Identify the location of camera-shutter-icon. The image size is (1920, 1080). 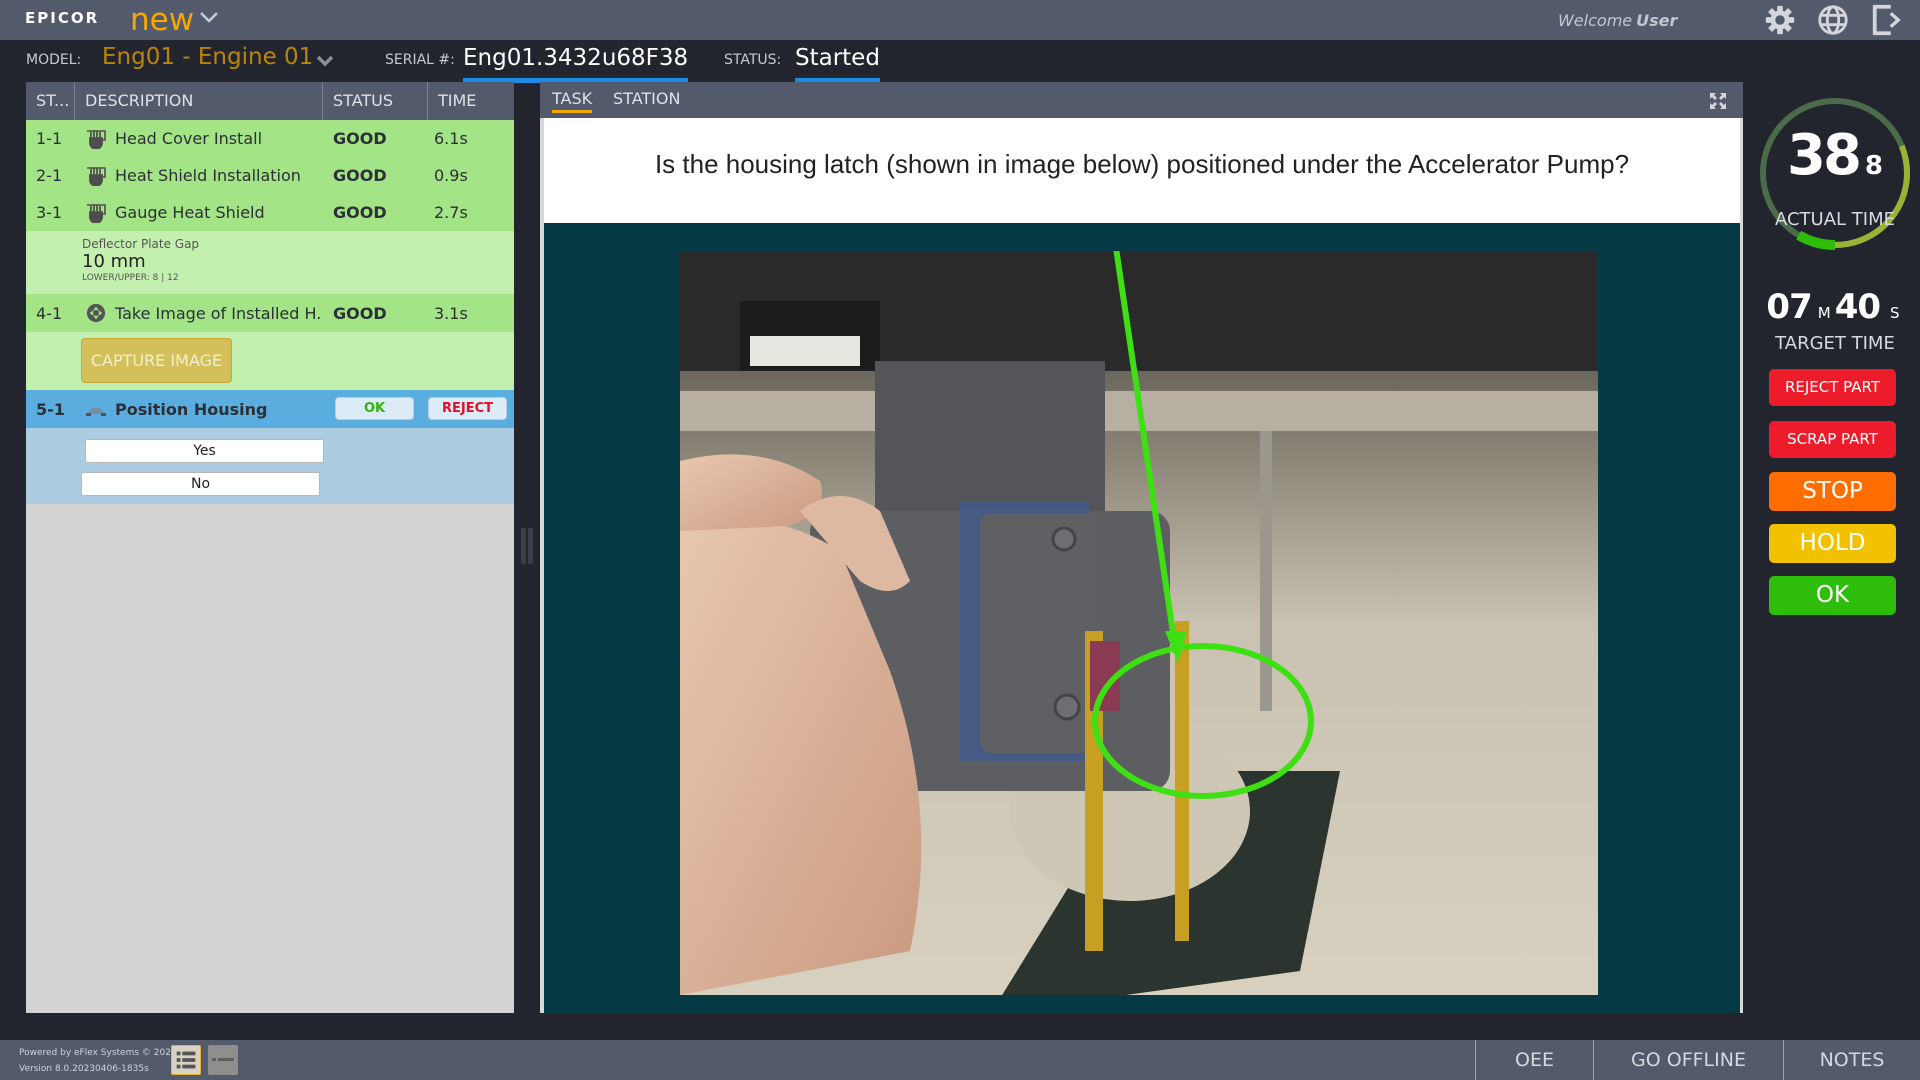
(96, 313).